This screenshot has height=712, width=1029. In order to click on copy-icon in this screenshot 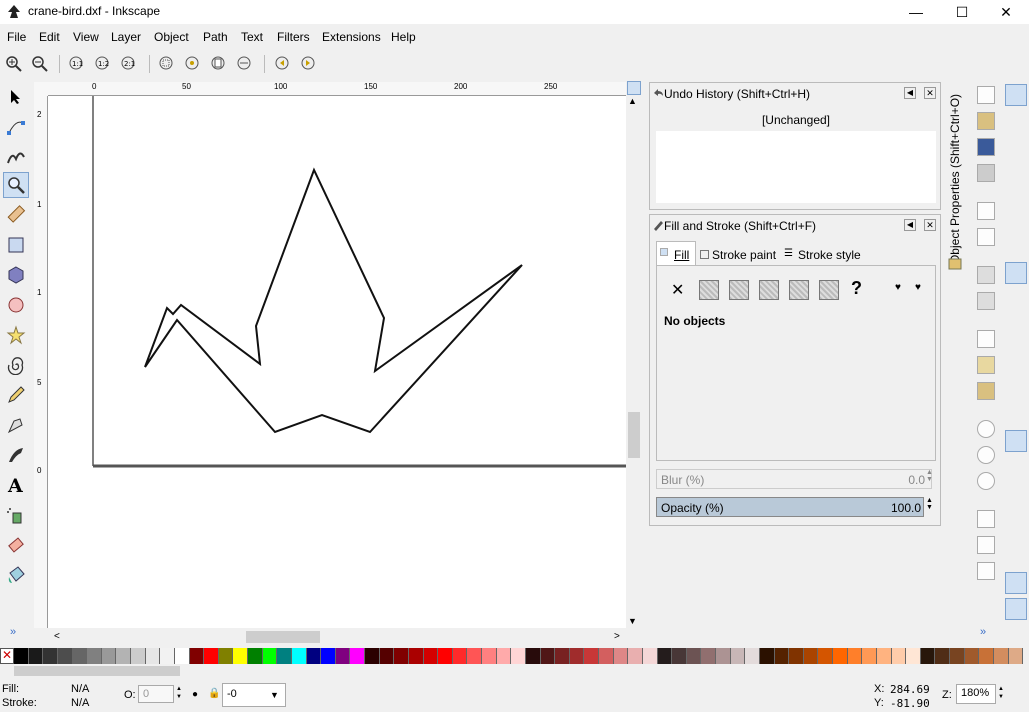, I will do `click(986, 339)`.